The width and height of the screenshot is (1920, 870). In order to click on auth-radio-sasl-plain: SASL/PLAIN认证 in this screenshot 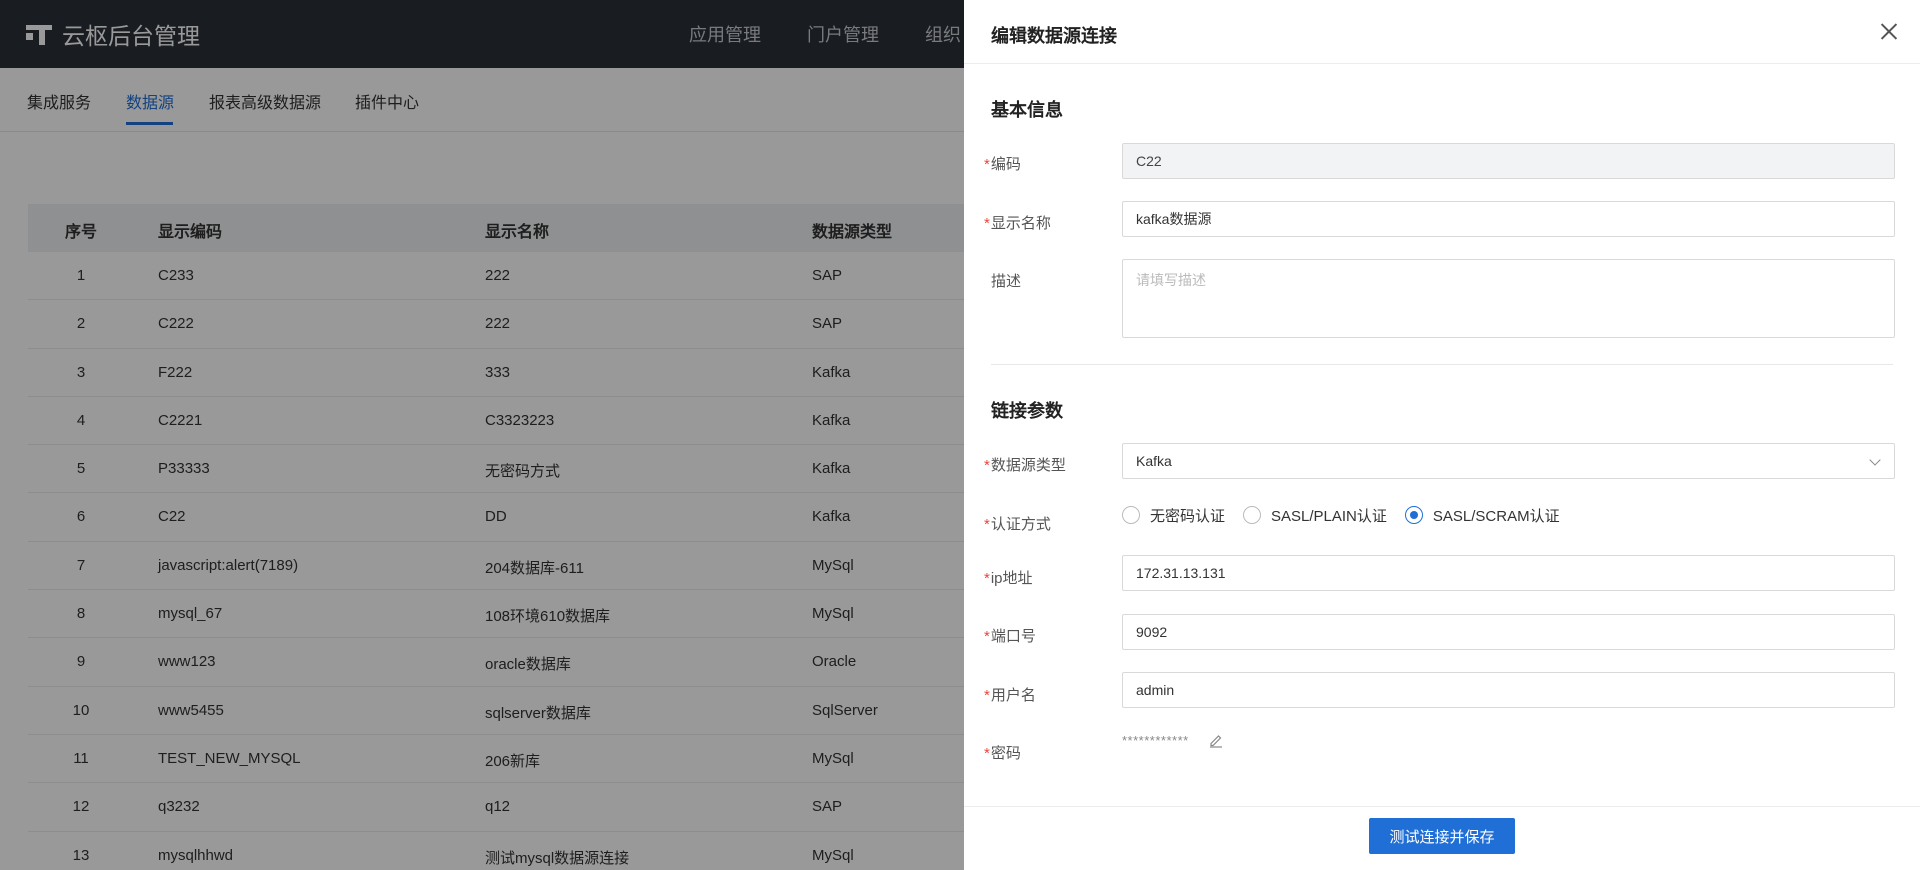, I will do `click(1315, 515)`.